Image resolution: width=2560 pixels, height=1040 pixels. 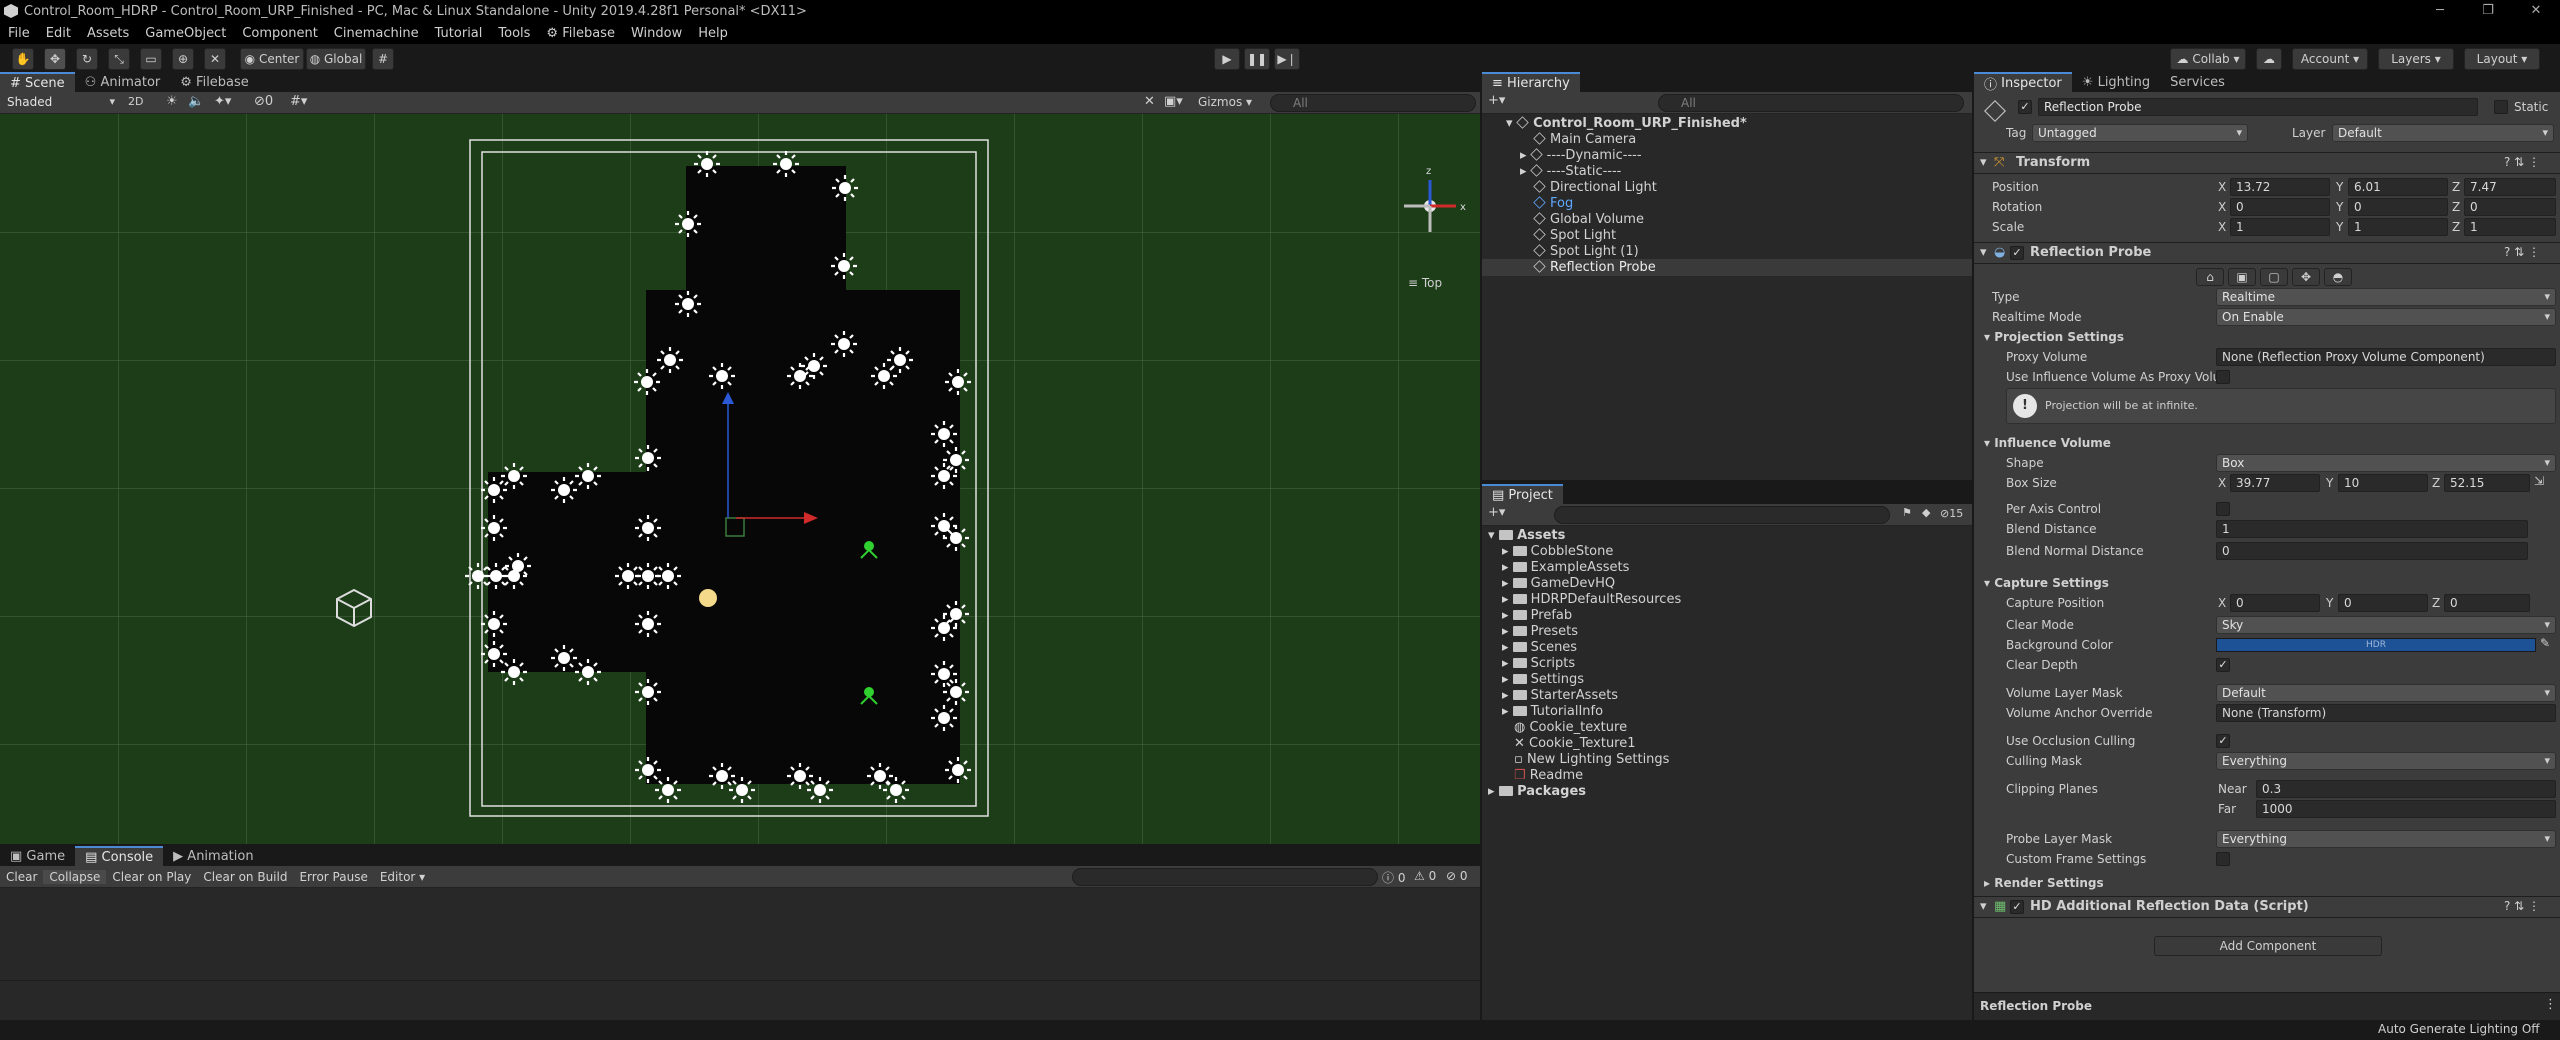 I want to click on probe-layer-mask-dropdown: Everything, so click(x=2386, y=839).